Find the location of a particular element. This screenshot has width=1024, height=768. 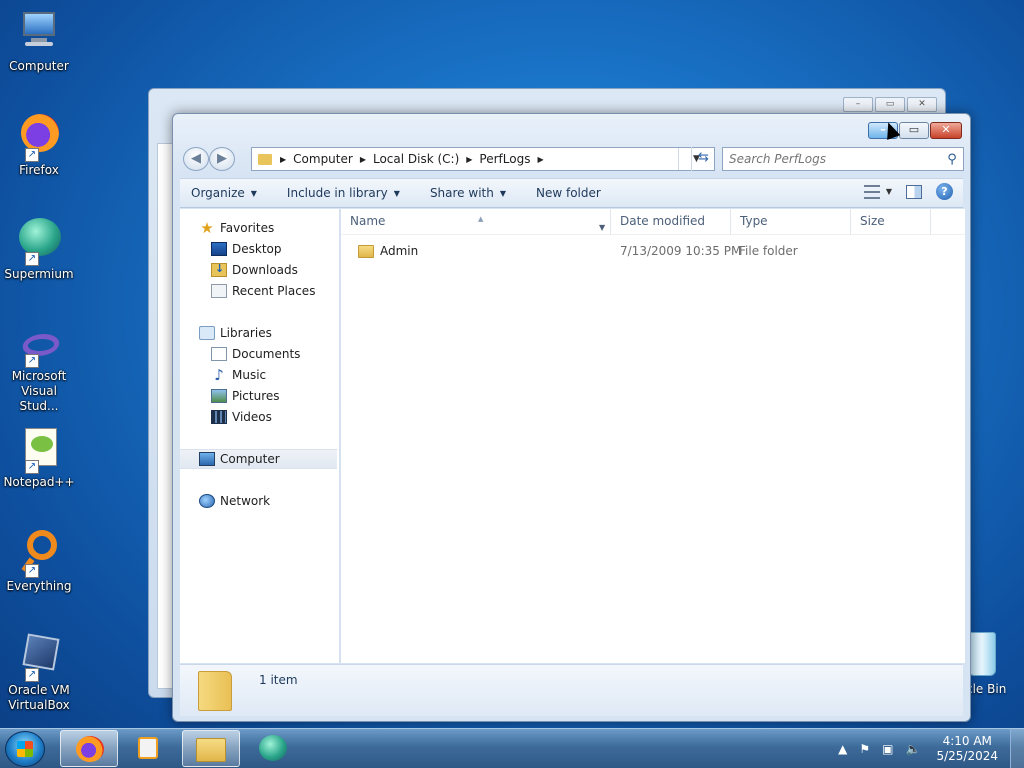

share-with-button: Share with ▼ is located at coordinates (463, 193).